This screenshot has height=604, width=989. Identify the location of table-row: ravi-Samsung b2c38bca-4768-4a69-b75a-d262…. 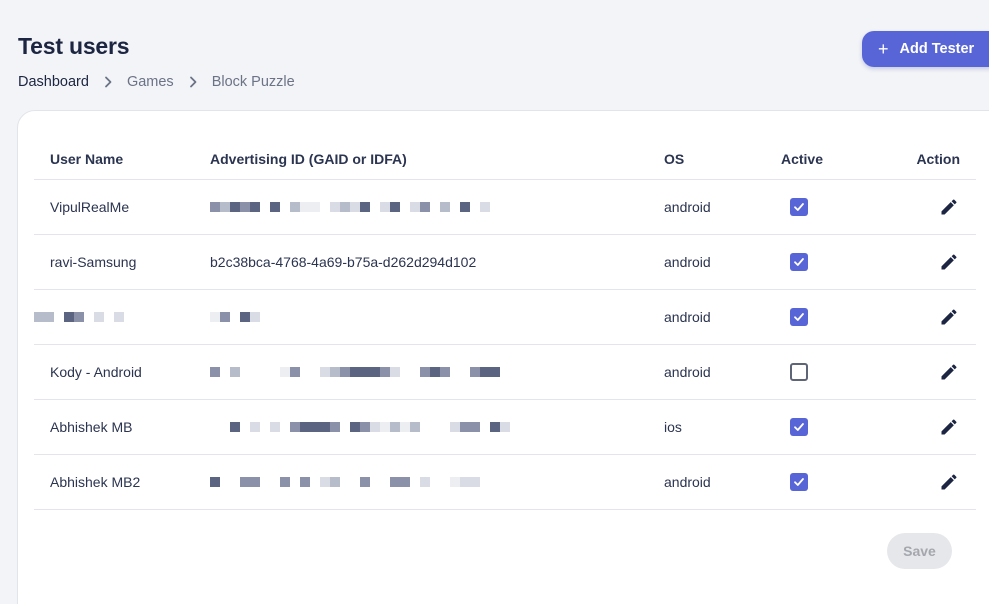
(505, 262).